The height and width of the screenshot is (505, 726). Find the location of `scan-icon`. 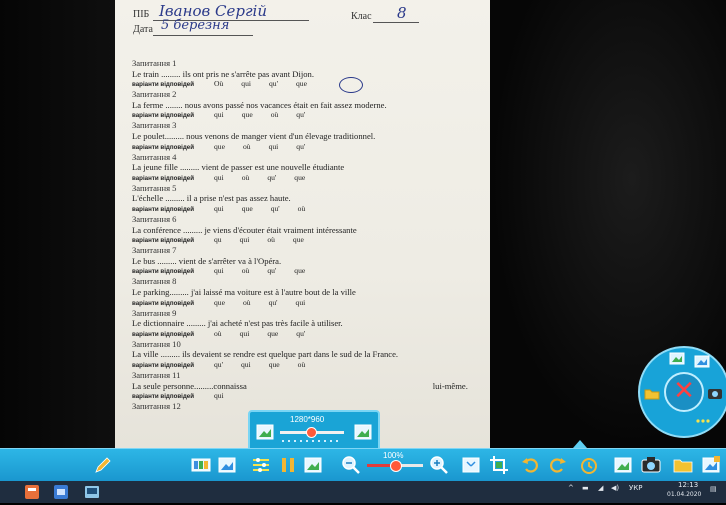

scan-icon is located at coordinates (313, 465).